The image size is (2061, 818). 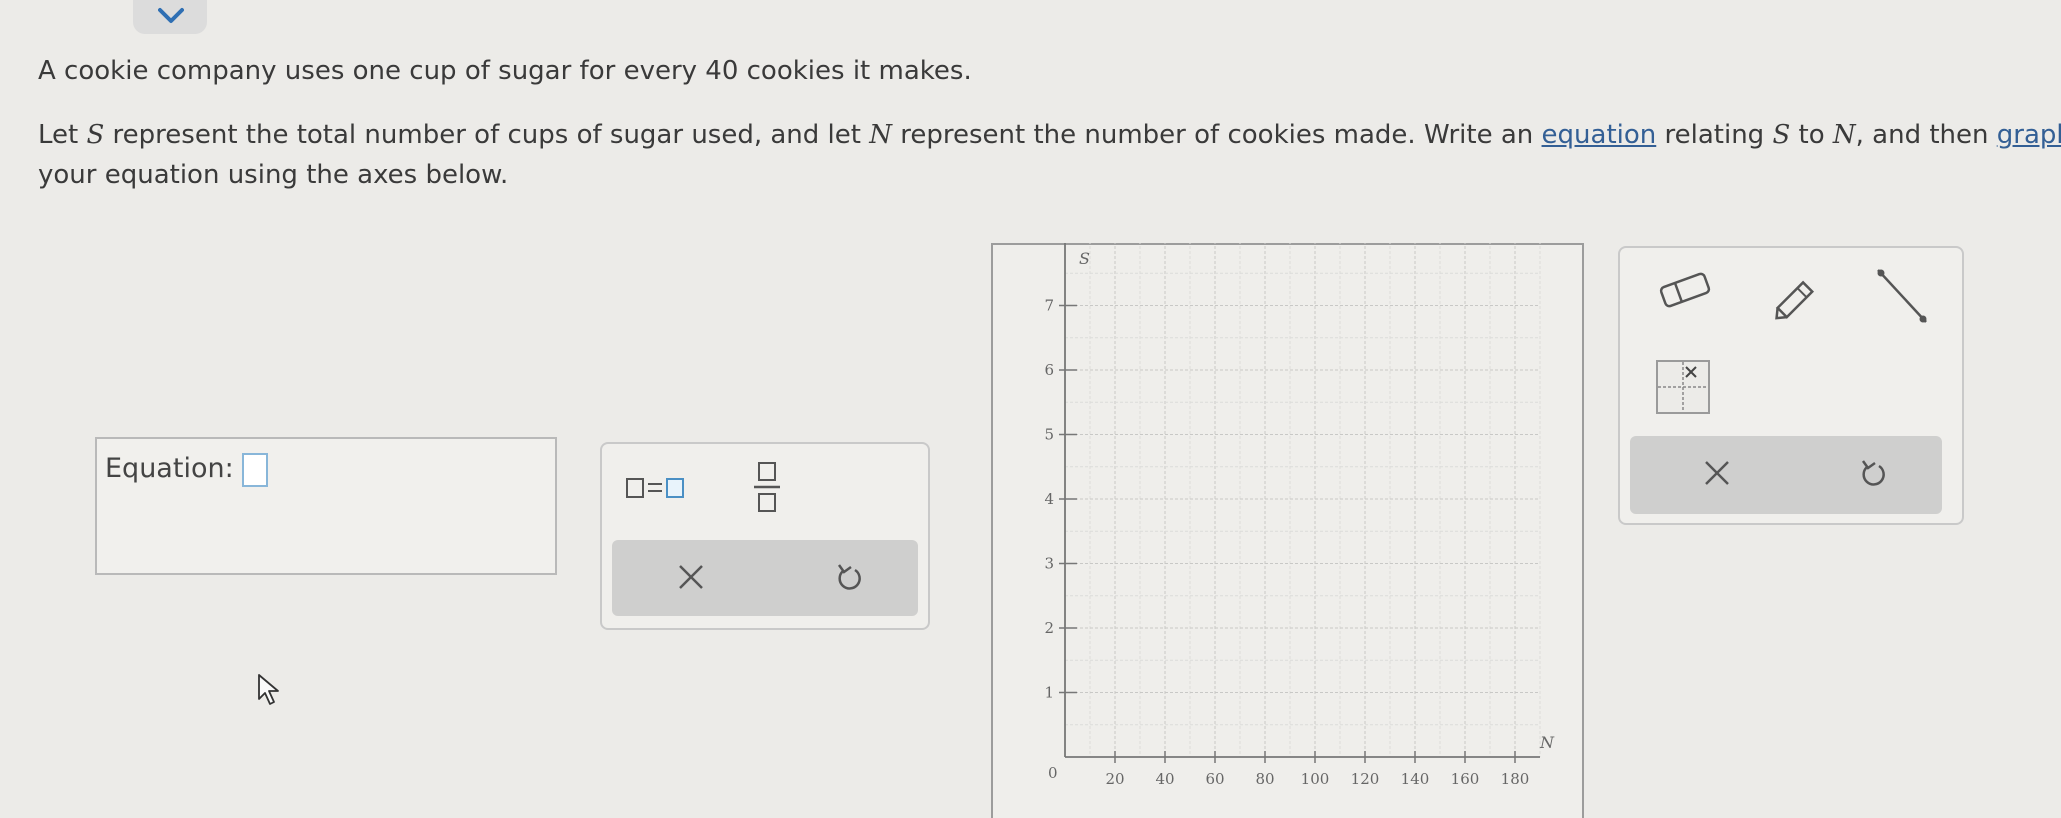 What do you see at coordinates (1049, 435) in the screenshot?
I see `y-tick-label: 5` at bounding box center [1049, 435].